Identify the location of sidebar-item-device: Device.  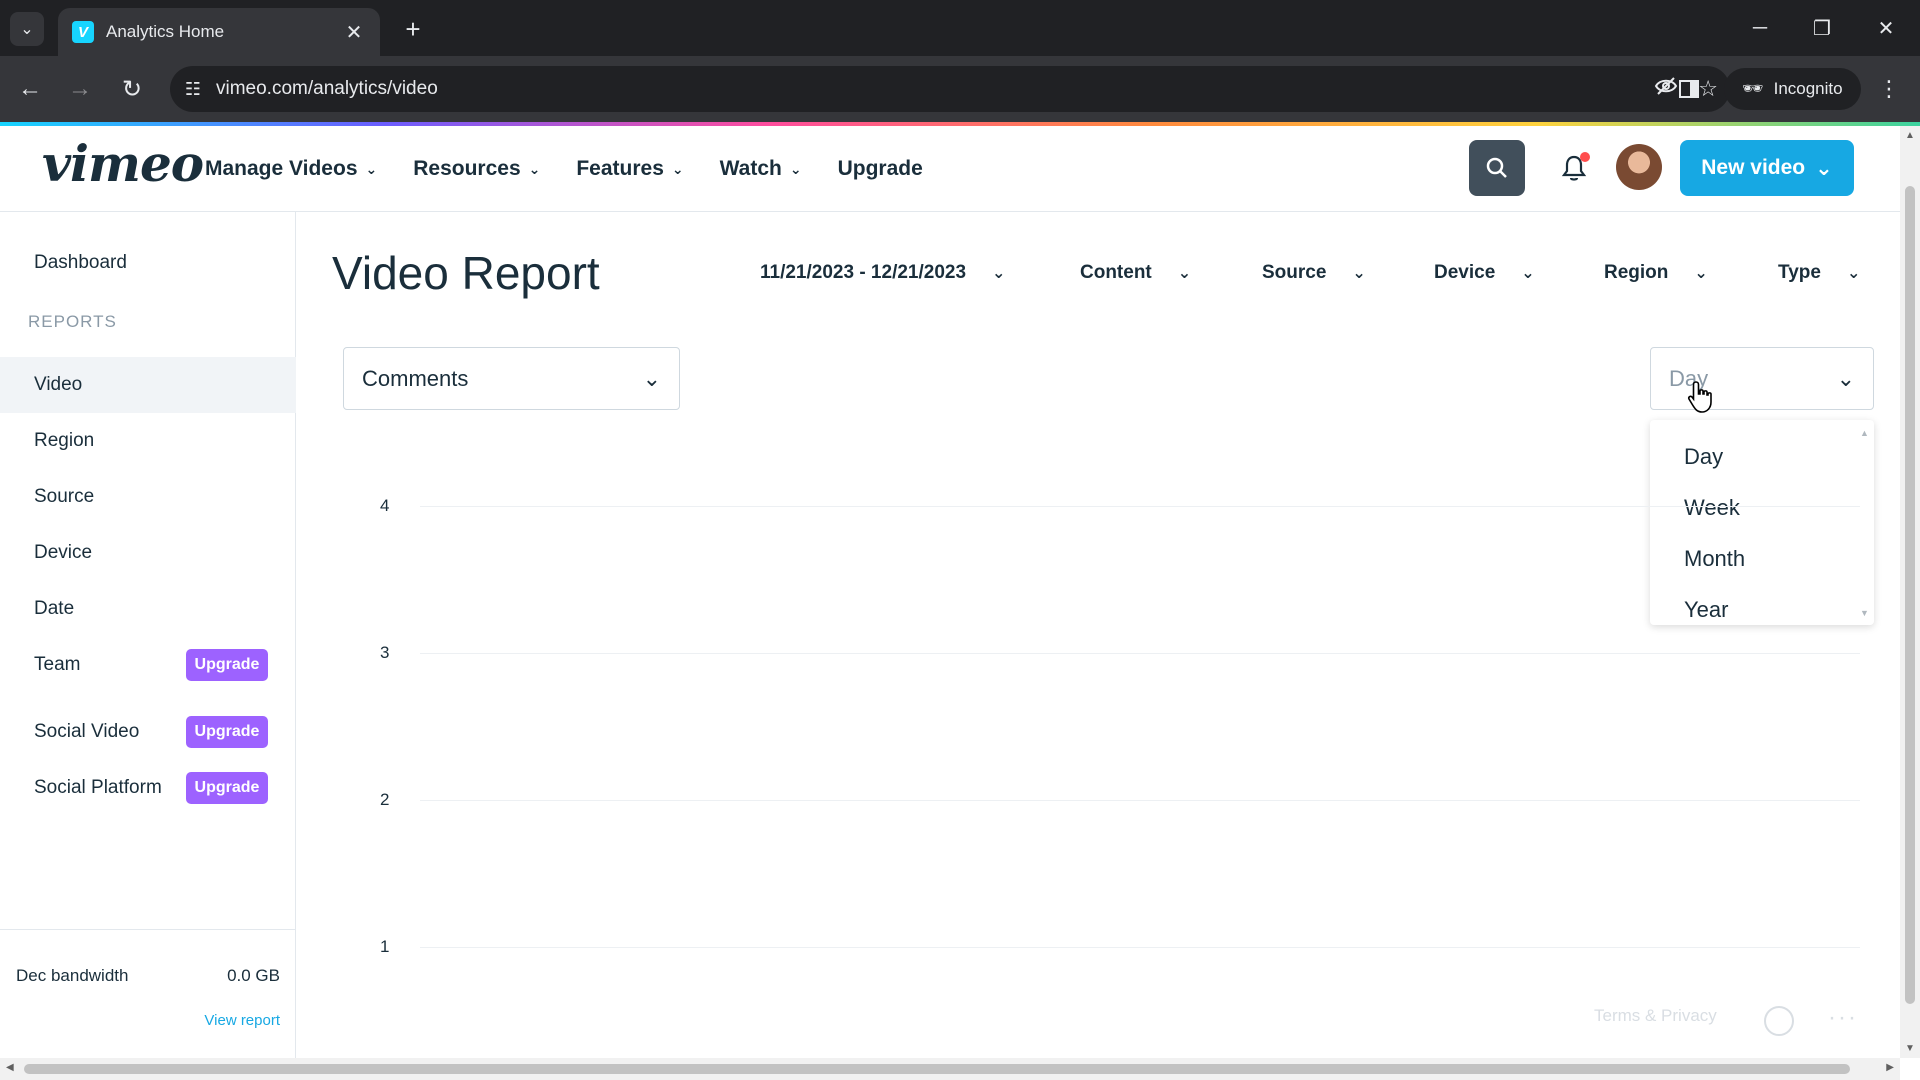
(148, 553).